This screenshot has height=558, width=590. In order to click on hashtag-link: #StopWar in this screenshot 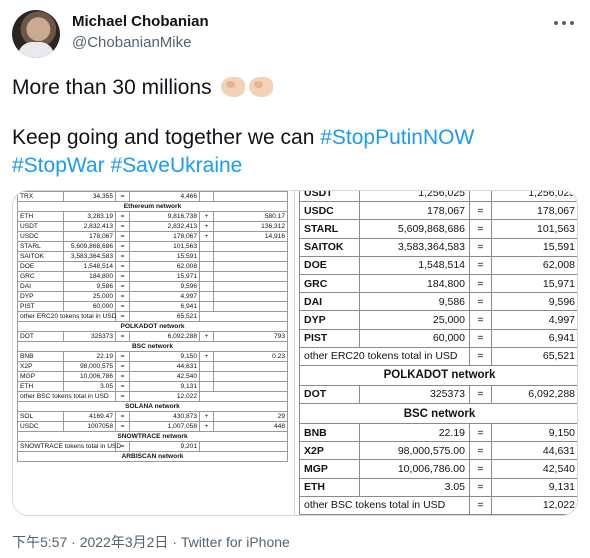, I will do `click(58, 165)`.